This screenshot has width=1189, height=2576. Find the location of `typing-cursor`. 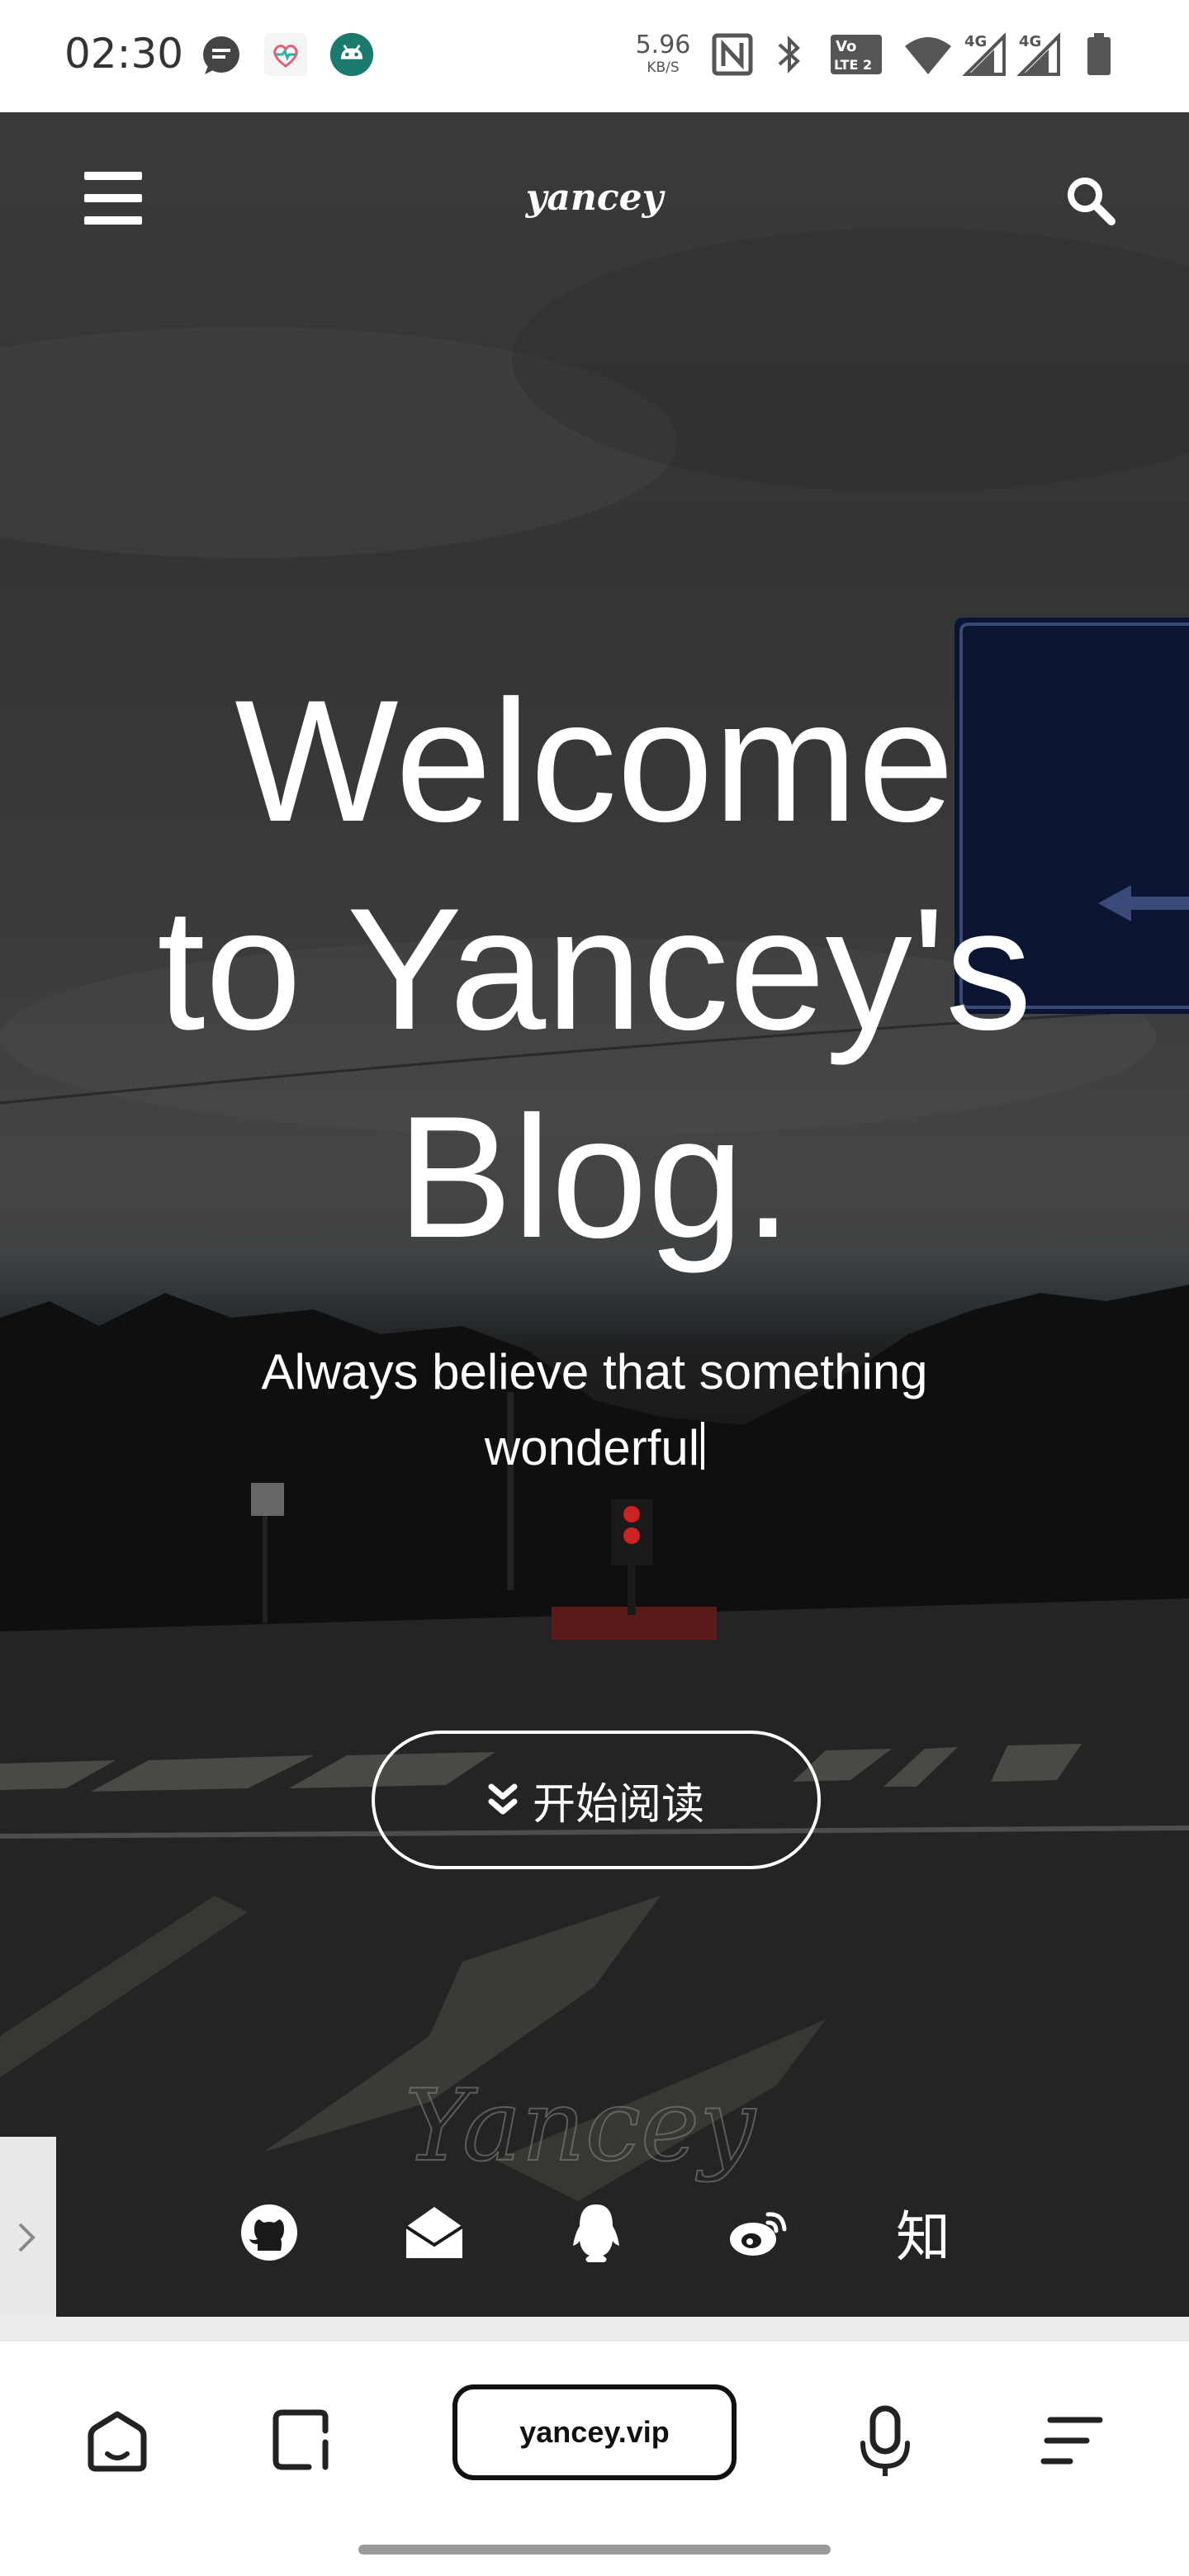

typing-cursor is located at coordinates (703, 1446).